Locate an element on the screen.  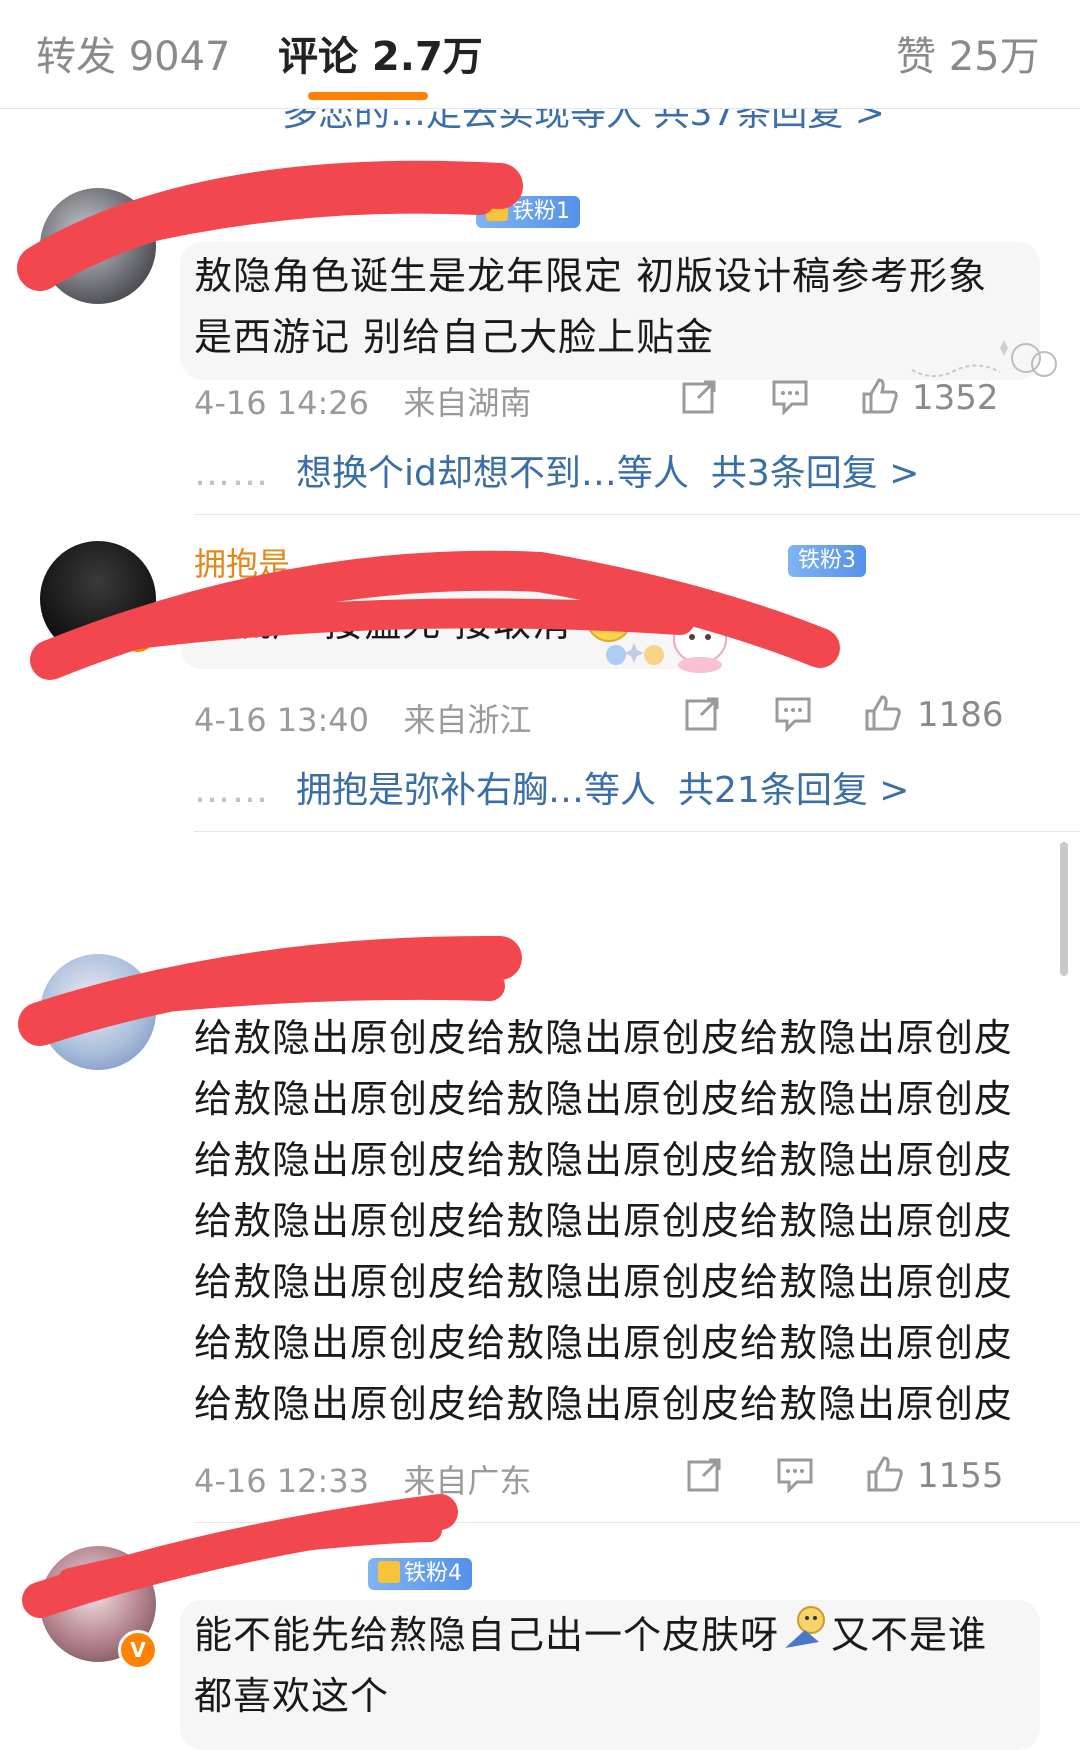
comment-text: 敖隐角色诞生是龙年限定 初版设计稿参考形象是西游记 别给自己大脸上贴金 is located at coordinates (591, 306).